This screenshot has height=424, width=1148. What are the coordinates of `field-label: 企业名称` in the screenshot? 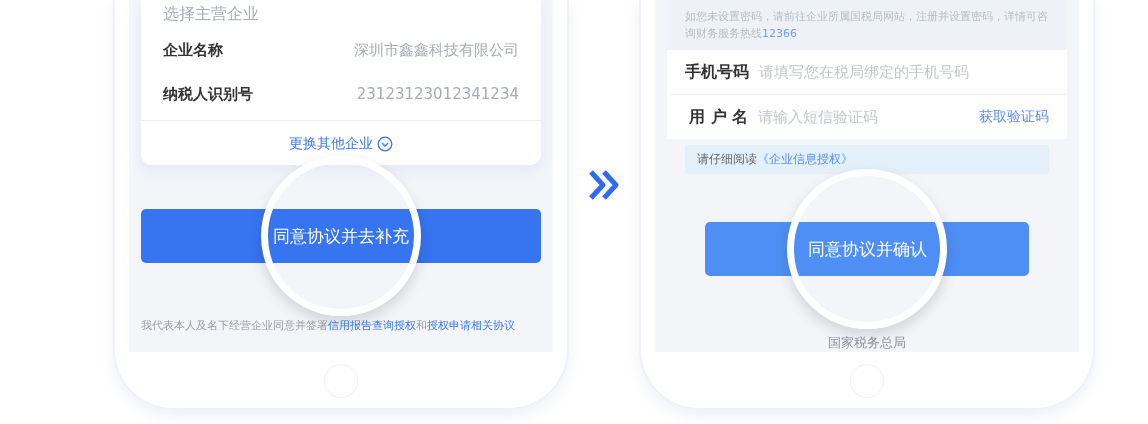 It's located at (193, 50).